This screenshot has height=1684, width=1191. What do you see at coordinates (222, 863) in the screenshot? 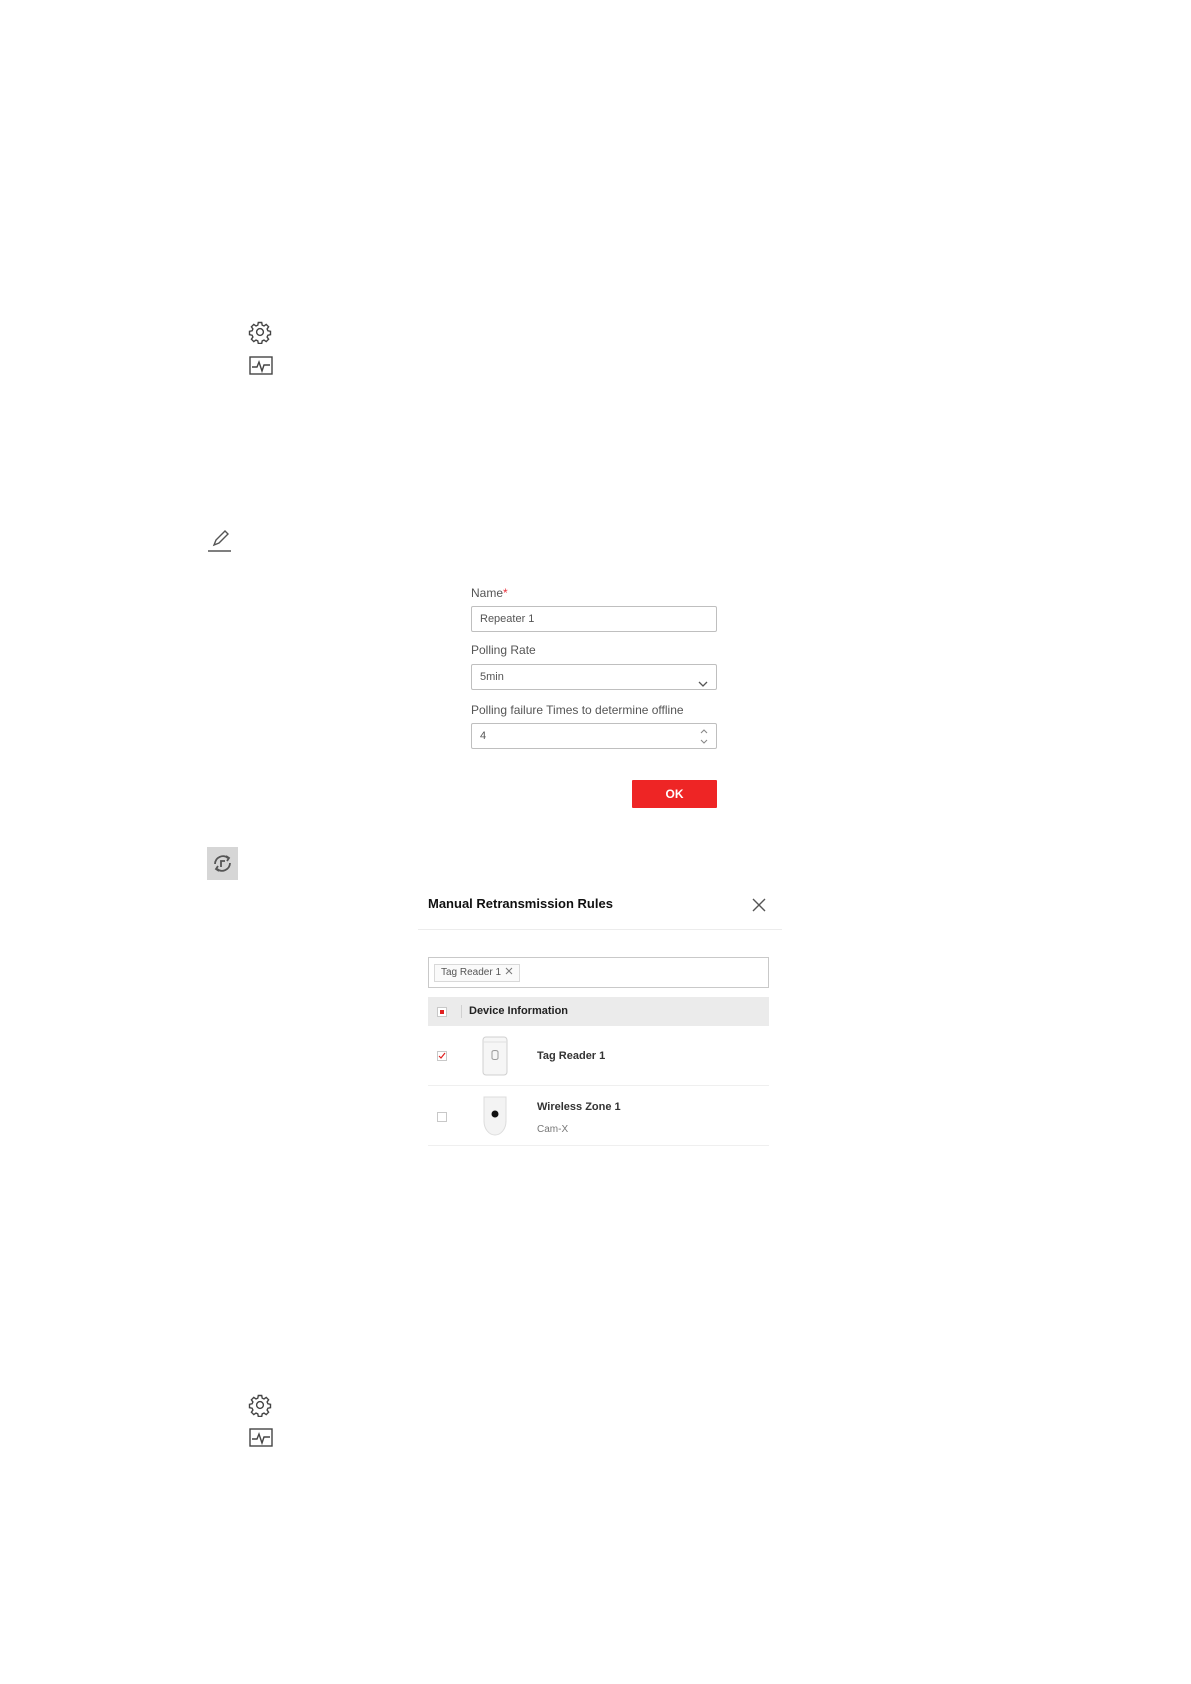
I see `retransmission-icon` at bounding box center [222, 863].